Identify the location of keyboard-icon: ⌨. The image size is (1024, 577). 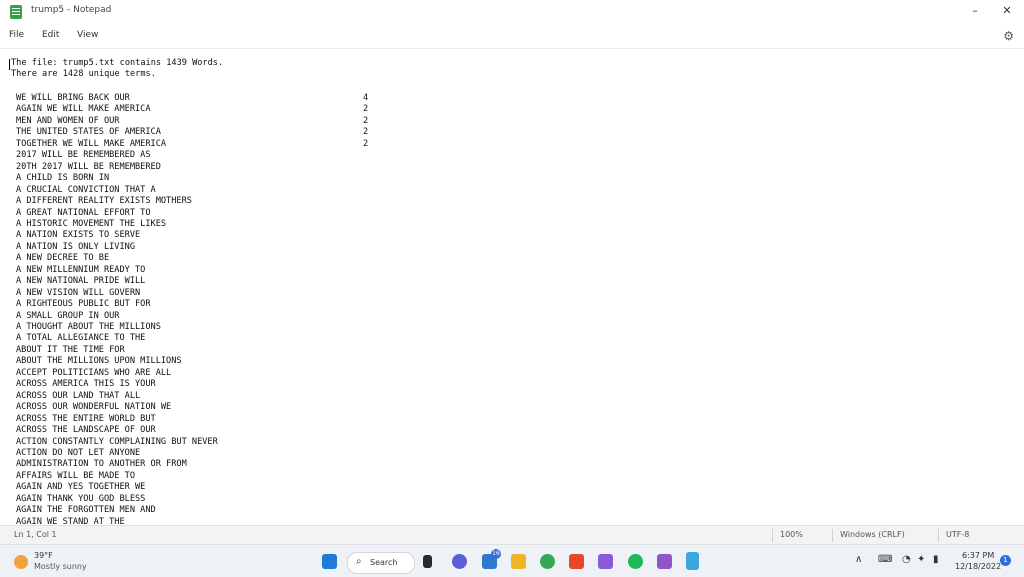
(885, 559).